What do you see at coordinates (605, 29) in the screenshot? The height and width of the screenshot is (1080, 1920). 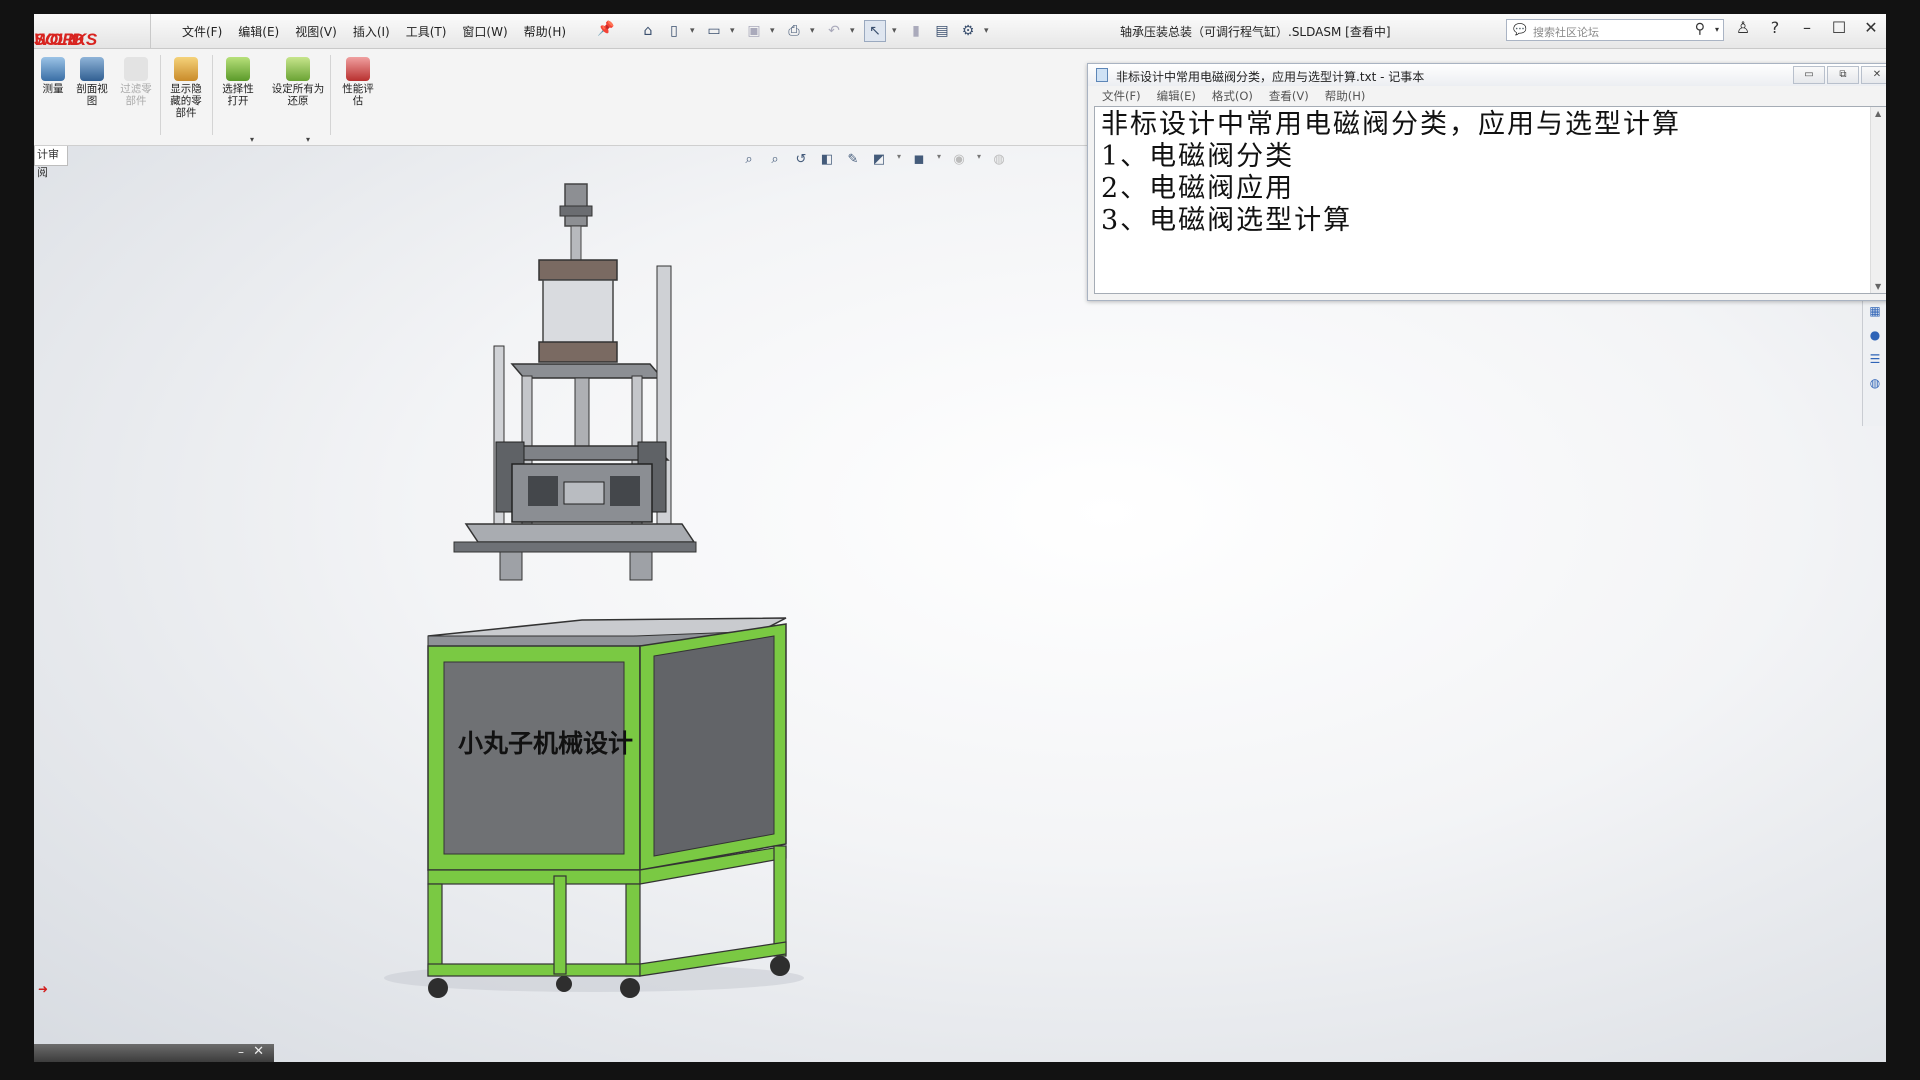 I see `pin-icon: 📌` at bounding box center [605, 29].